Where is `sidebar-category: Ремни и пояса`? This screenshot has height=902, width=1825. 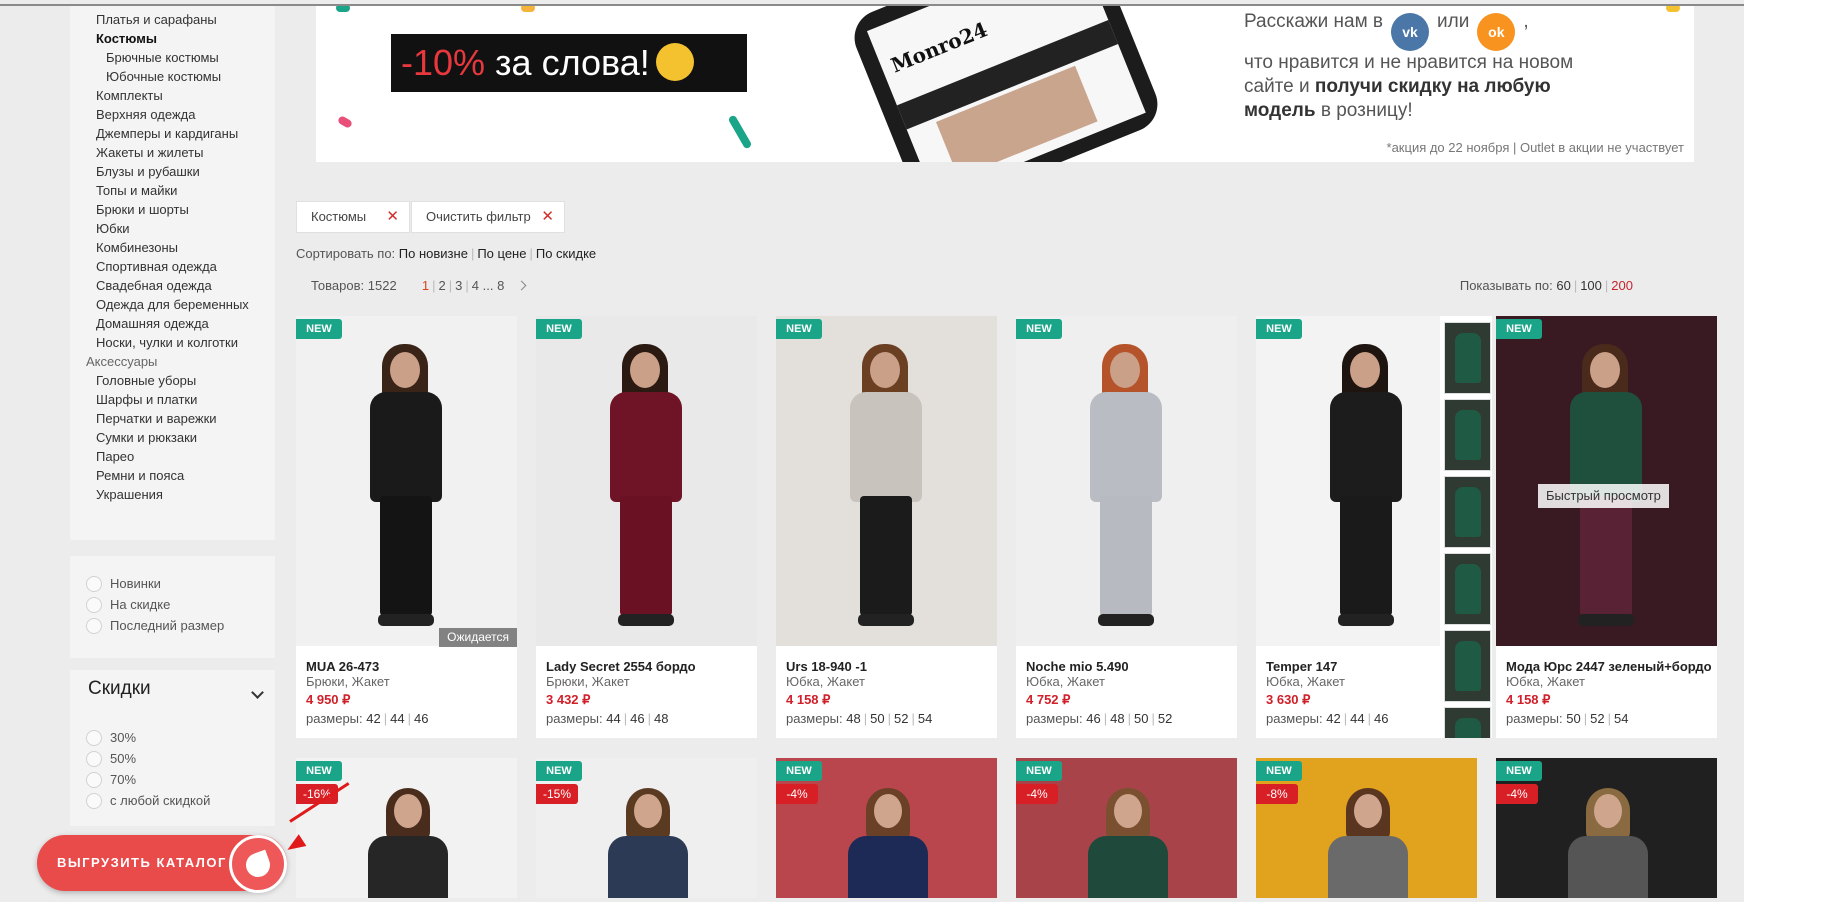 sidebar-category: Ремни и пояса is located at coordinates (140, 475).